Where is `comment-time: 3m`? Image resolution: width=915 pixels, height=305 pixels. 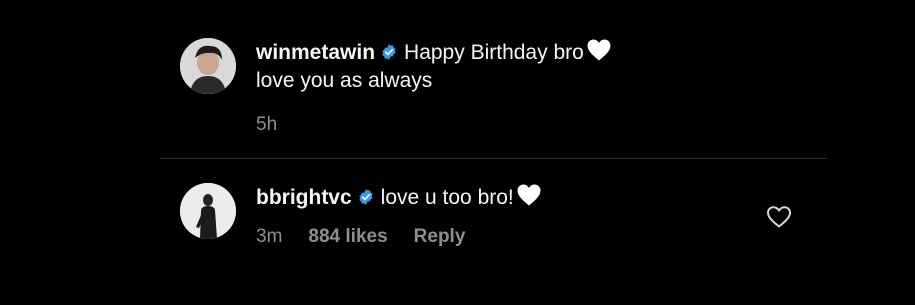
comment-time: 3m is located at coordinates (269, 236).